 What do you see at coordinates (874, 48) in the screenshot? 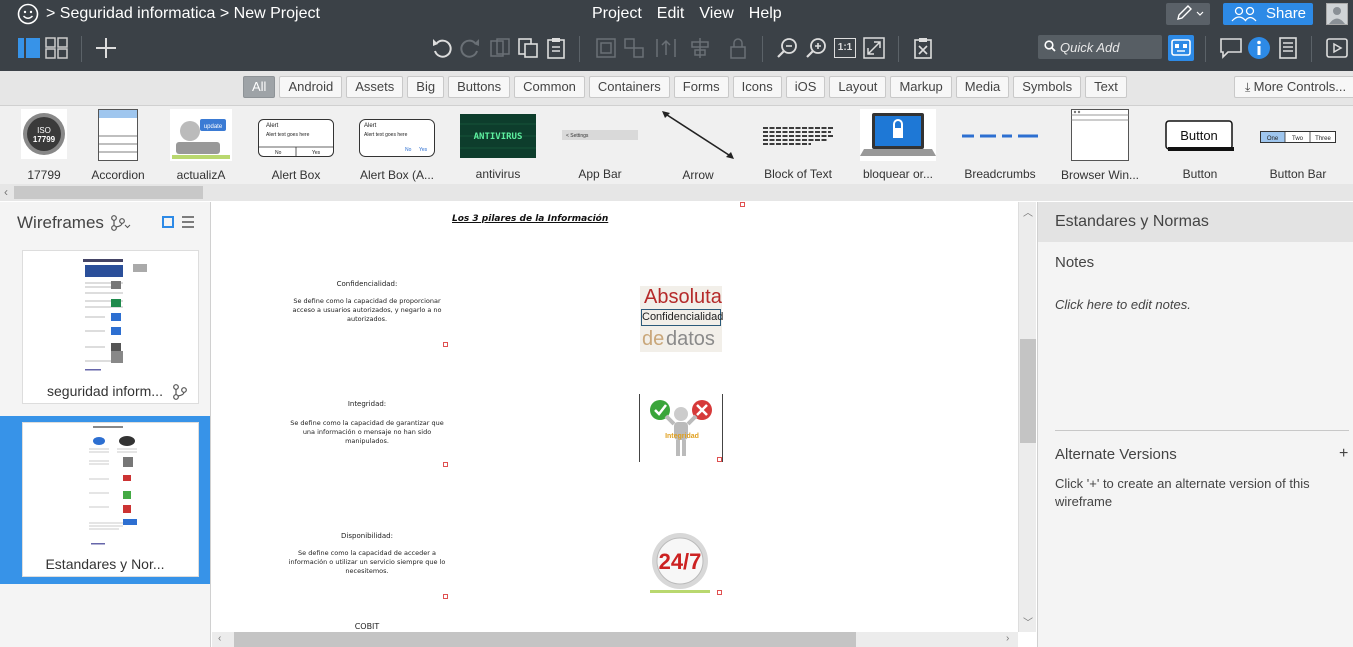
I see `fullscreen-button` at bounding box center [874, 48].